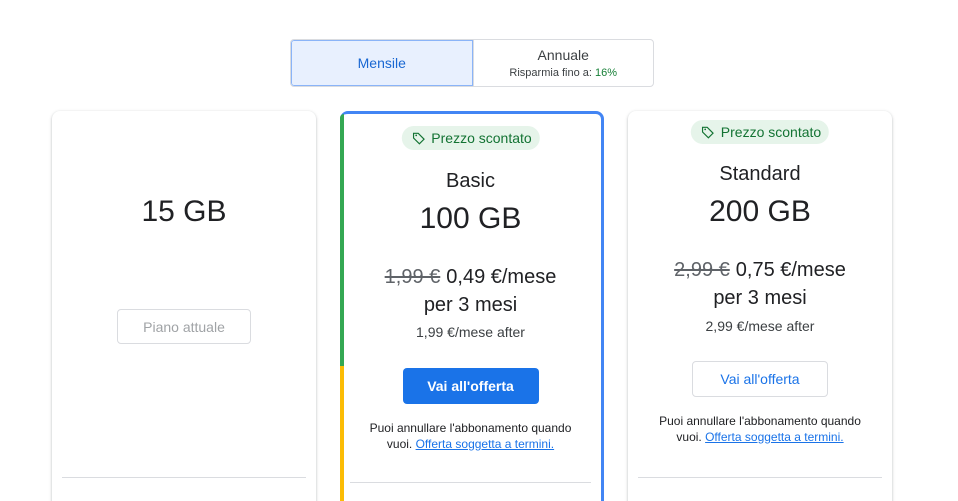 The width and height of the screenshot is (958, 501). What do you see at coordinates (790, 270) in the screenshot?
I see `new-price: 0,75 €/mese` at bounding box center [790, 270].